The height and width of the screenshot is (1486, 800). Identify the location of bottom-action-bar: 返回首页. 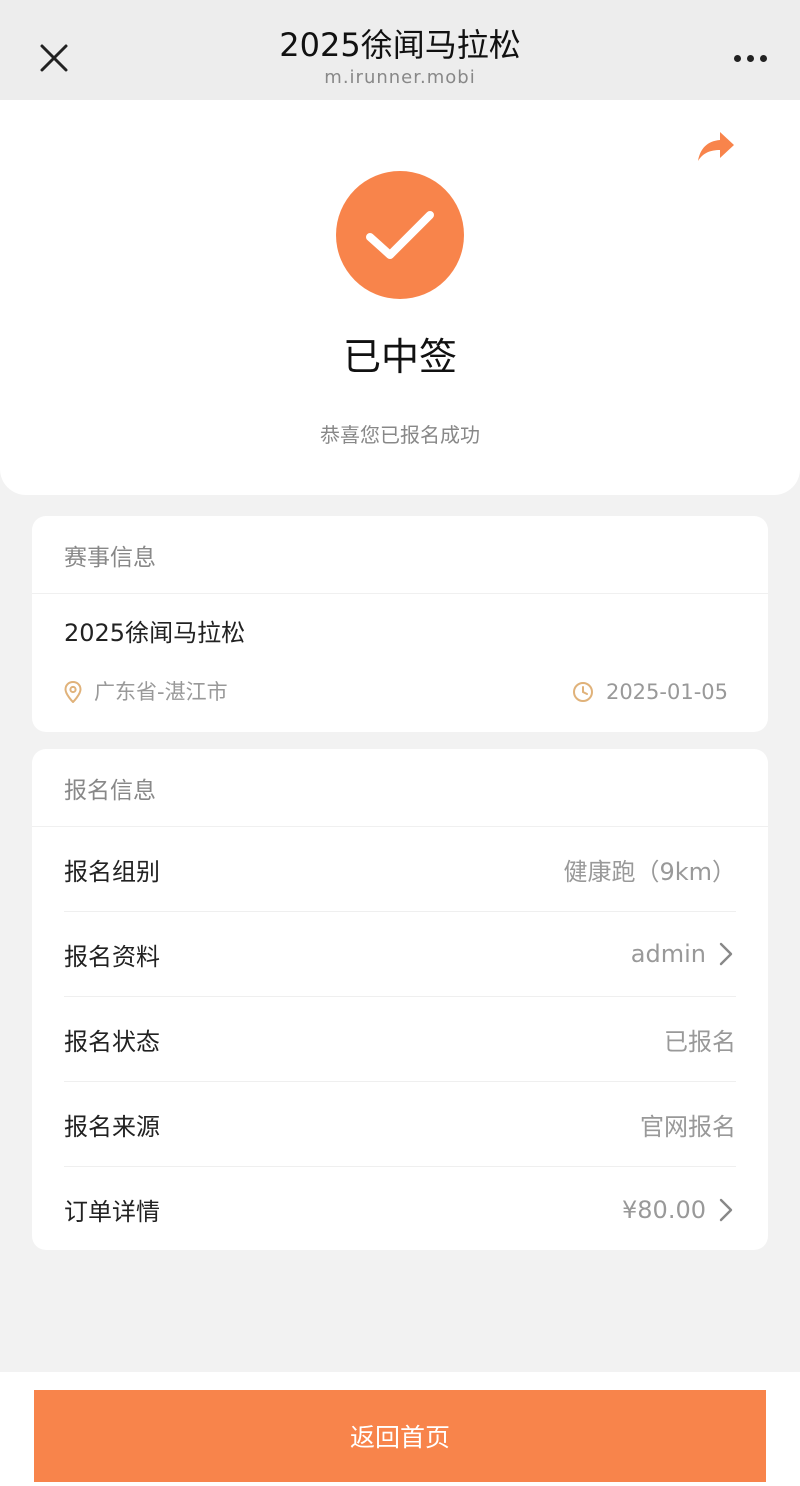
(400, 1429).